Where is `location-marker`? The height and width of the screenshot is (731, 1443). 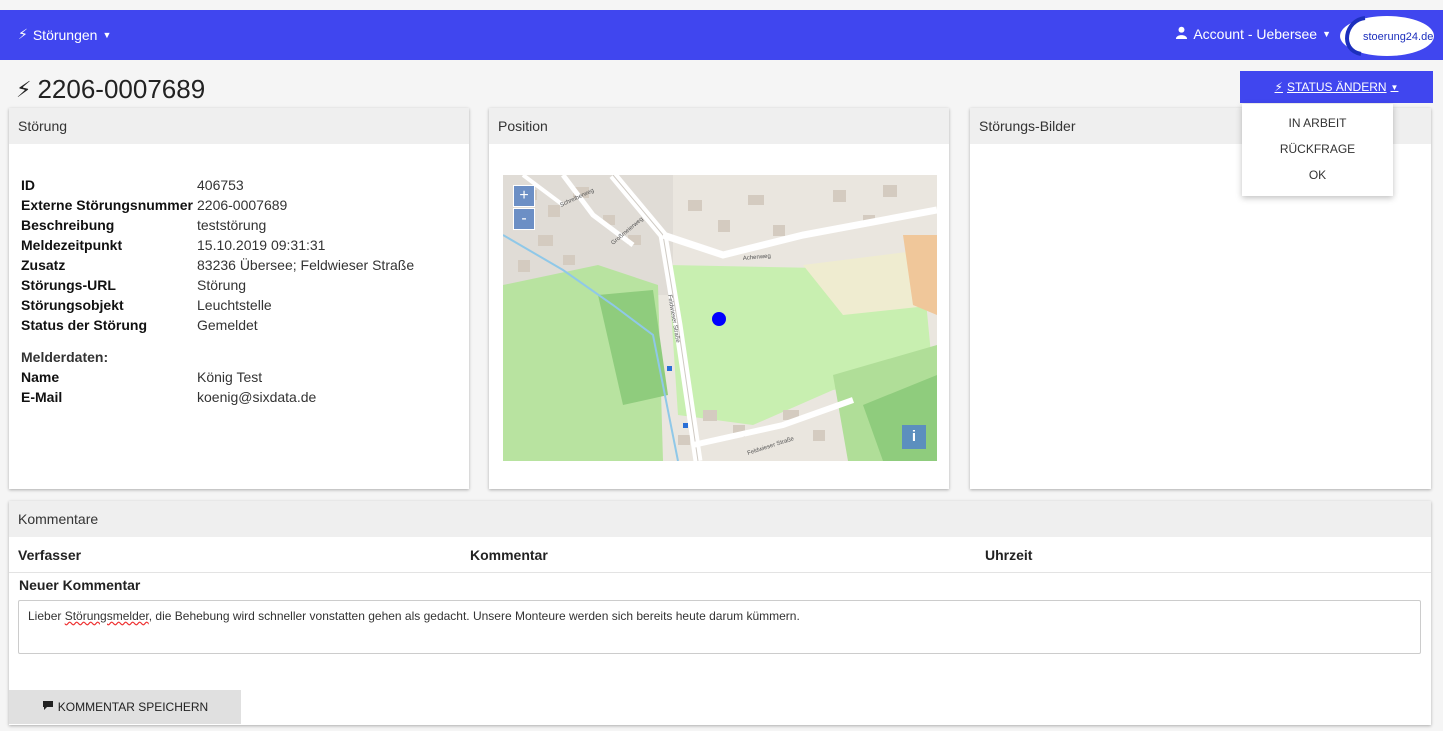 location-marker is located at coordinates (719, 319).